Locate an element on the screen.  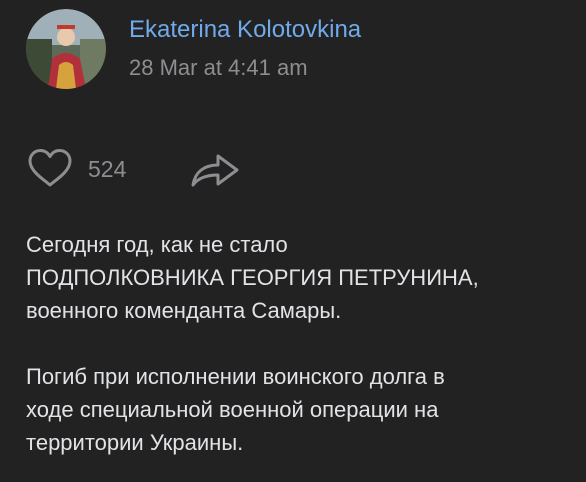
like-count: 524 is located at coordinates (107, 169).